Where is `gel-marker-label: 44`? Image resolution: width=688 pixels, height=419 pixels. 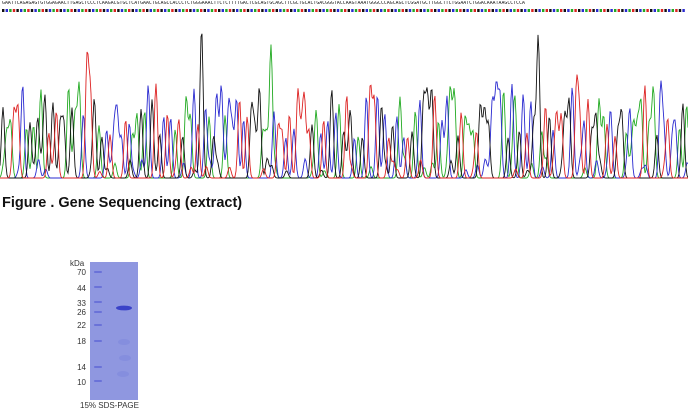
gel-marker-label: 44 is located at coordinates (81, 288).